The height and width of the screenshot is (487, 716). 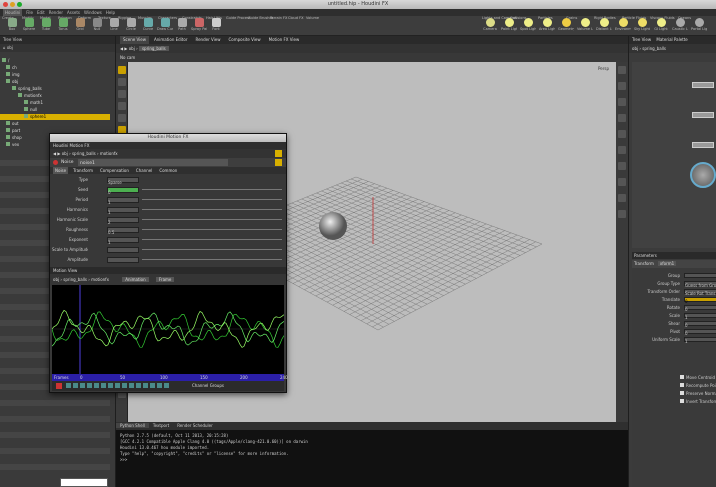 What do you see at coordinates (547, 26) in the screenshot?
I see `shelf-light-tool: Area Light` at bounding box center [547, 26].